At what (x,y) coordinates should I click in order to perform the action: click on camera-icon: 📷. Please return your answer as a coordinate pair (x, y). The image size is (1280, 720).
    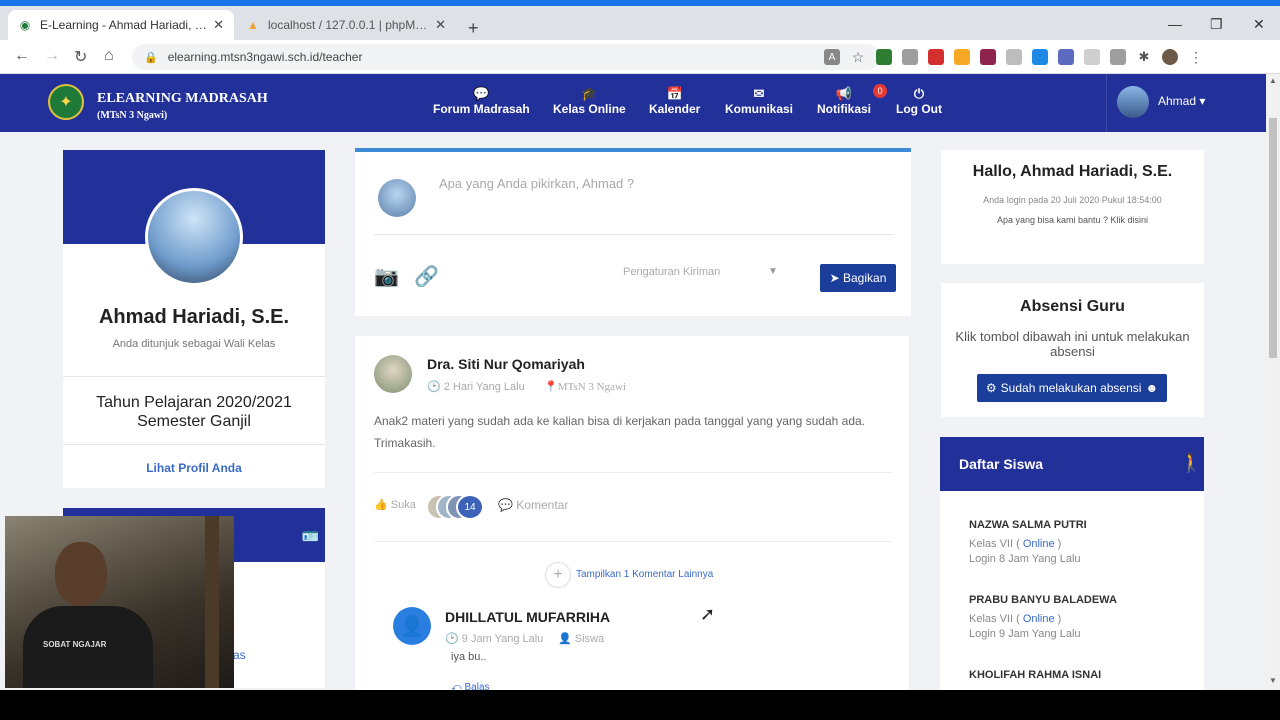
    Looking at the image, I should click on (386, 276).